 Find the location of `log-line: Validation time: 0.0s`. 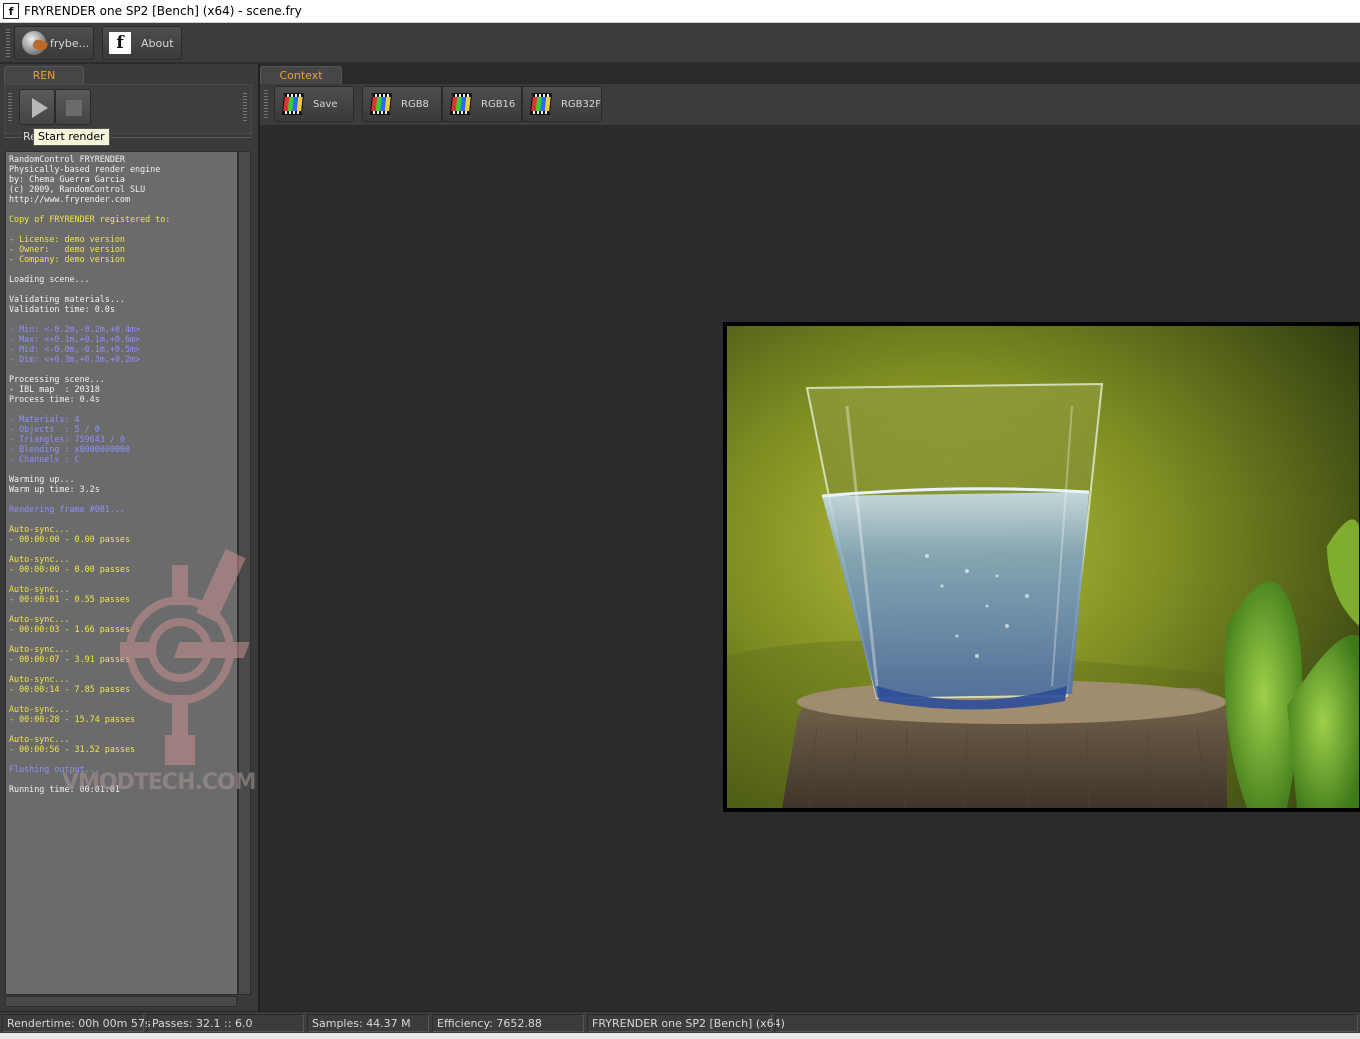

log-line: Validation time: 0.0s is located at coordinates (62, 309).